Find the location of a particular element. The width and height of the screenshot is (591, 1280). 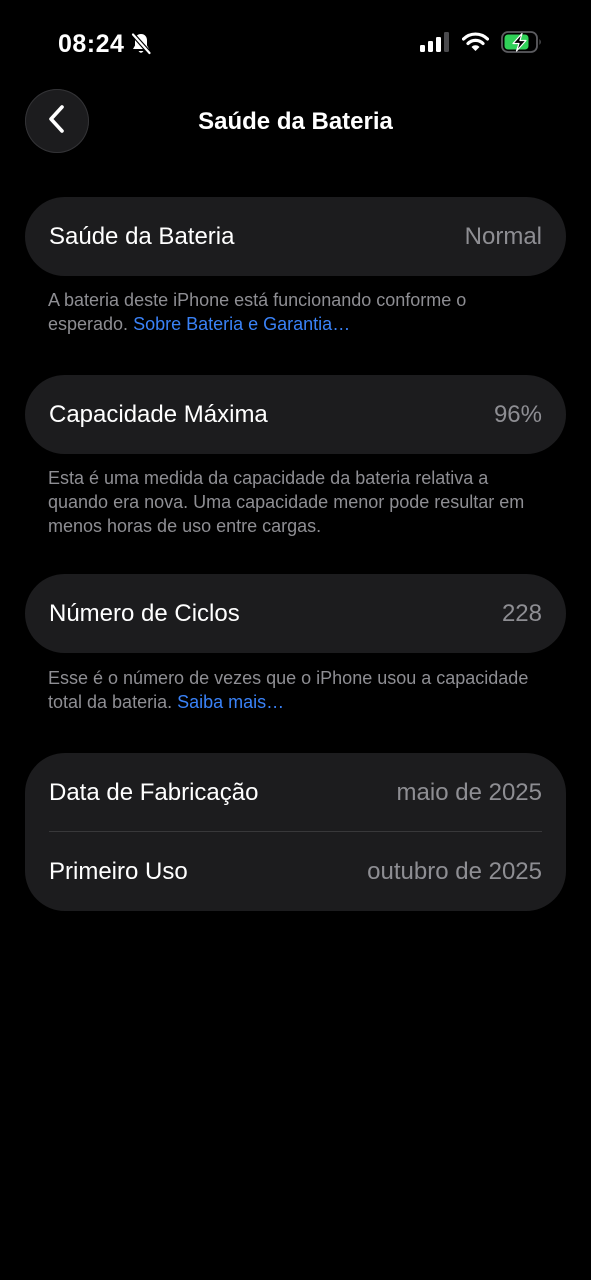

bell-slash-icon is located at coordinates (141, 44).